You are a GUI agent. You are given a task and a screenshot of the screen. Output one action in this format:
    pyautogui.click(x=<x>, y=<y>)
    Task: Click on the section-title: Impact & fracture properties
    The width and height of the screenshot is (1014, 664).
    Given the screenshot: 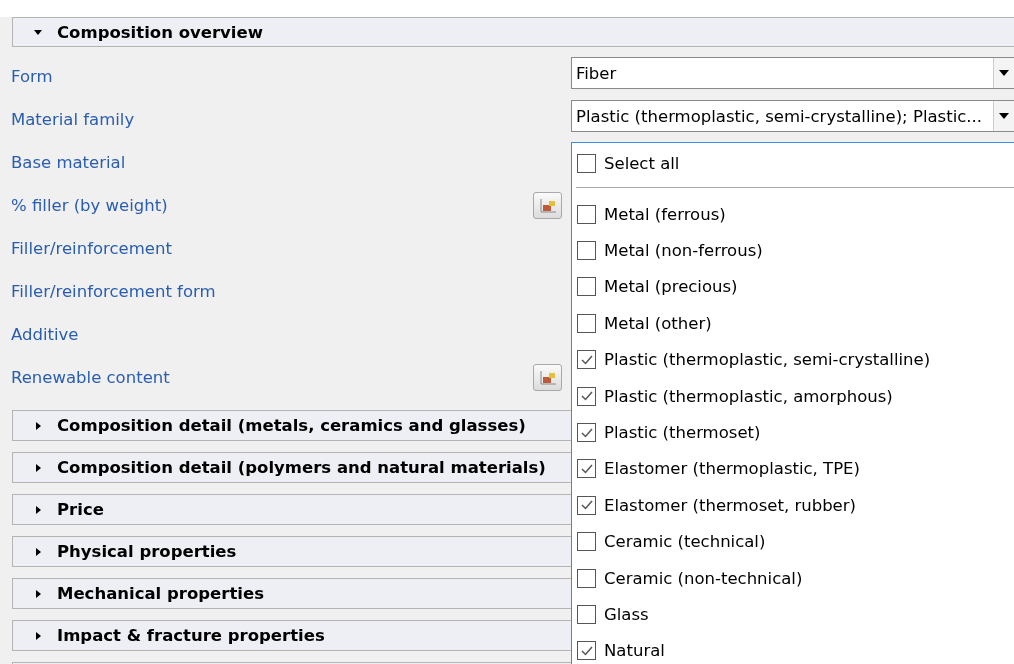 What is the action you would take?
    pyautogui.click(x=191, y=635)
    